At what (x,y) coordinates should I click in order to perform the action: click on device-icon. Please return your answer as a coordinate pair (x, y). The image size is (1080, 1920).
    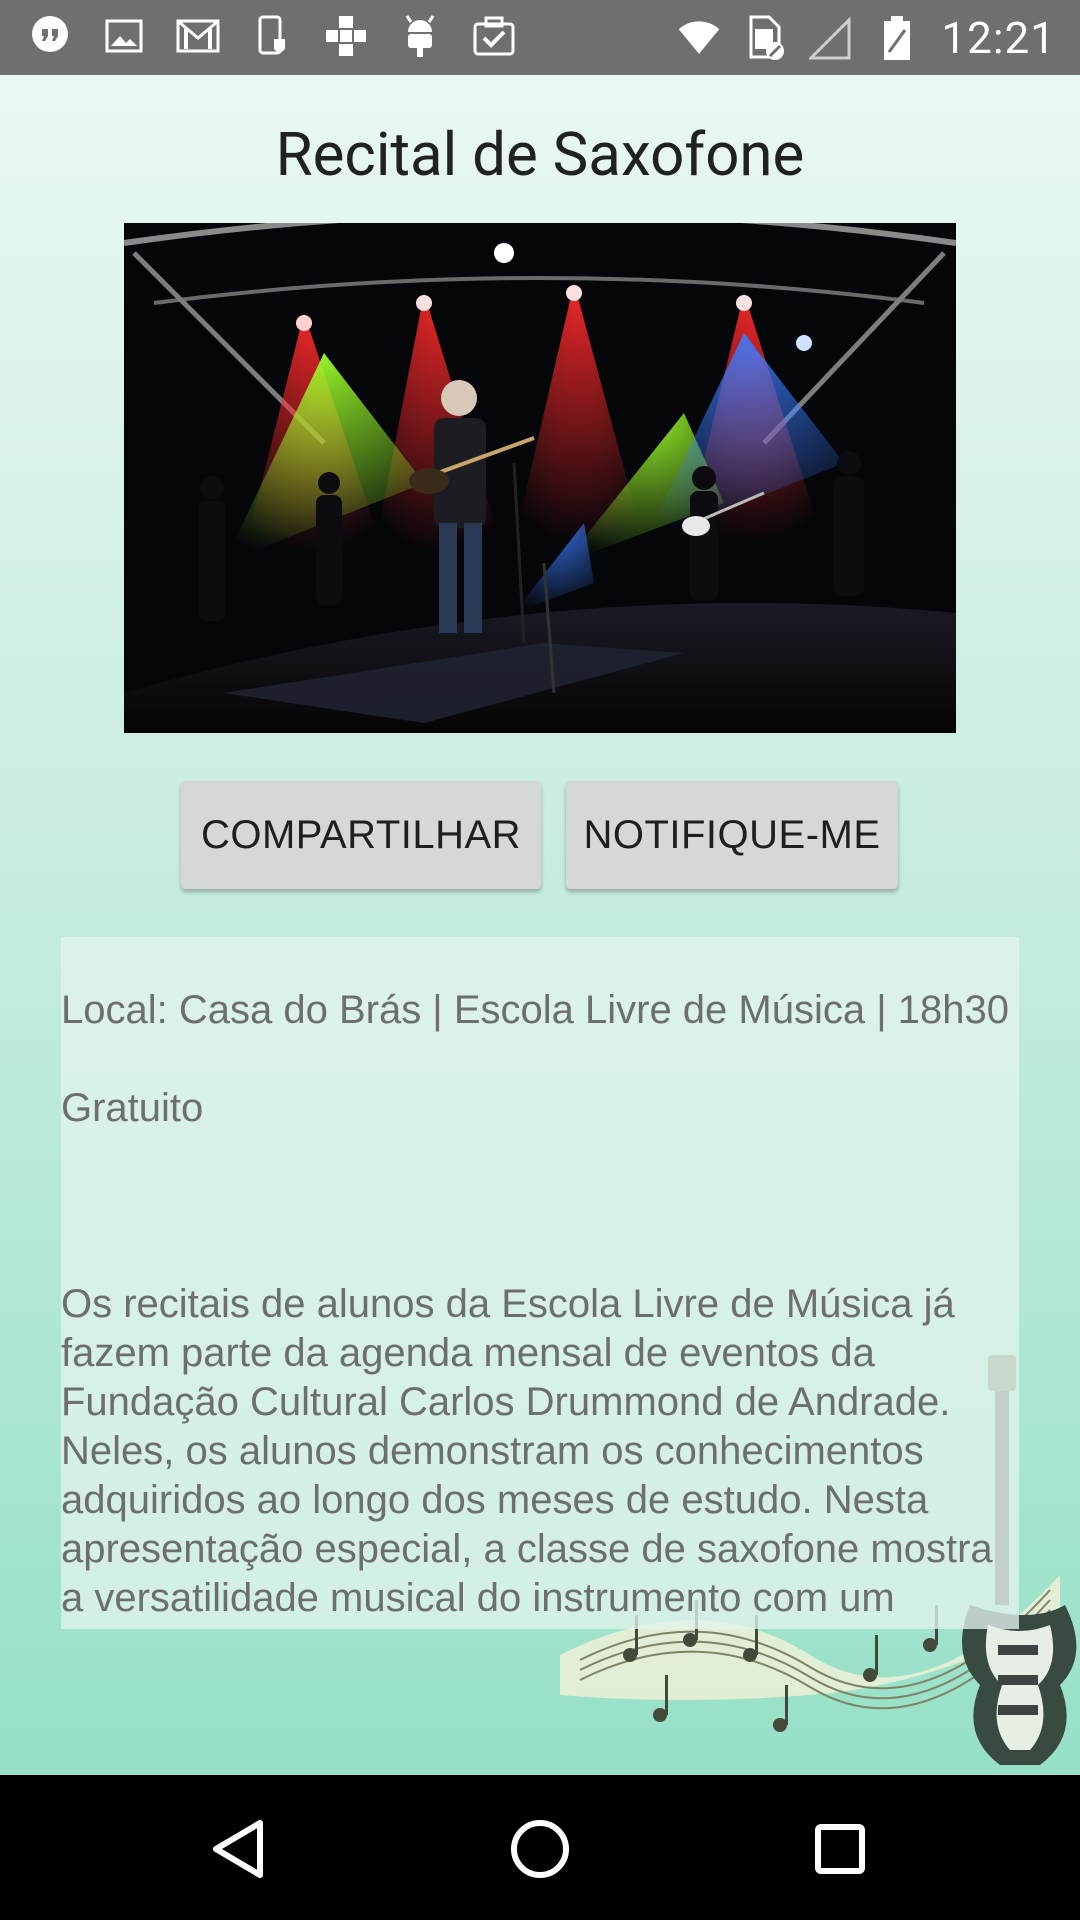
    Looking at the image, I should click on (272, 36).